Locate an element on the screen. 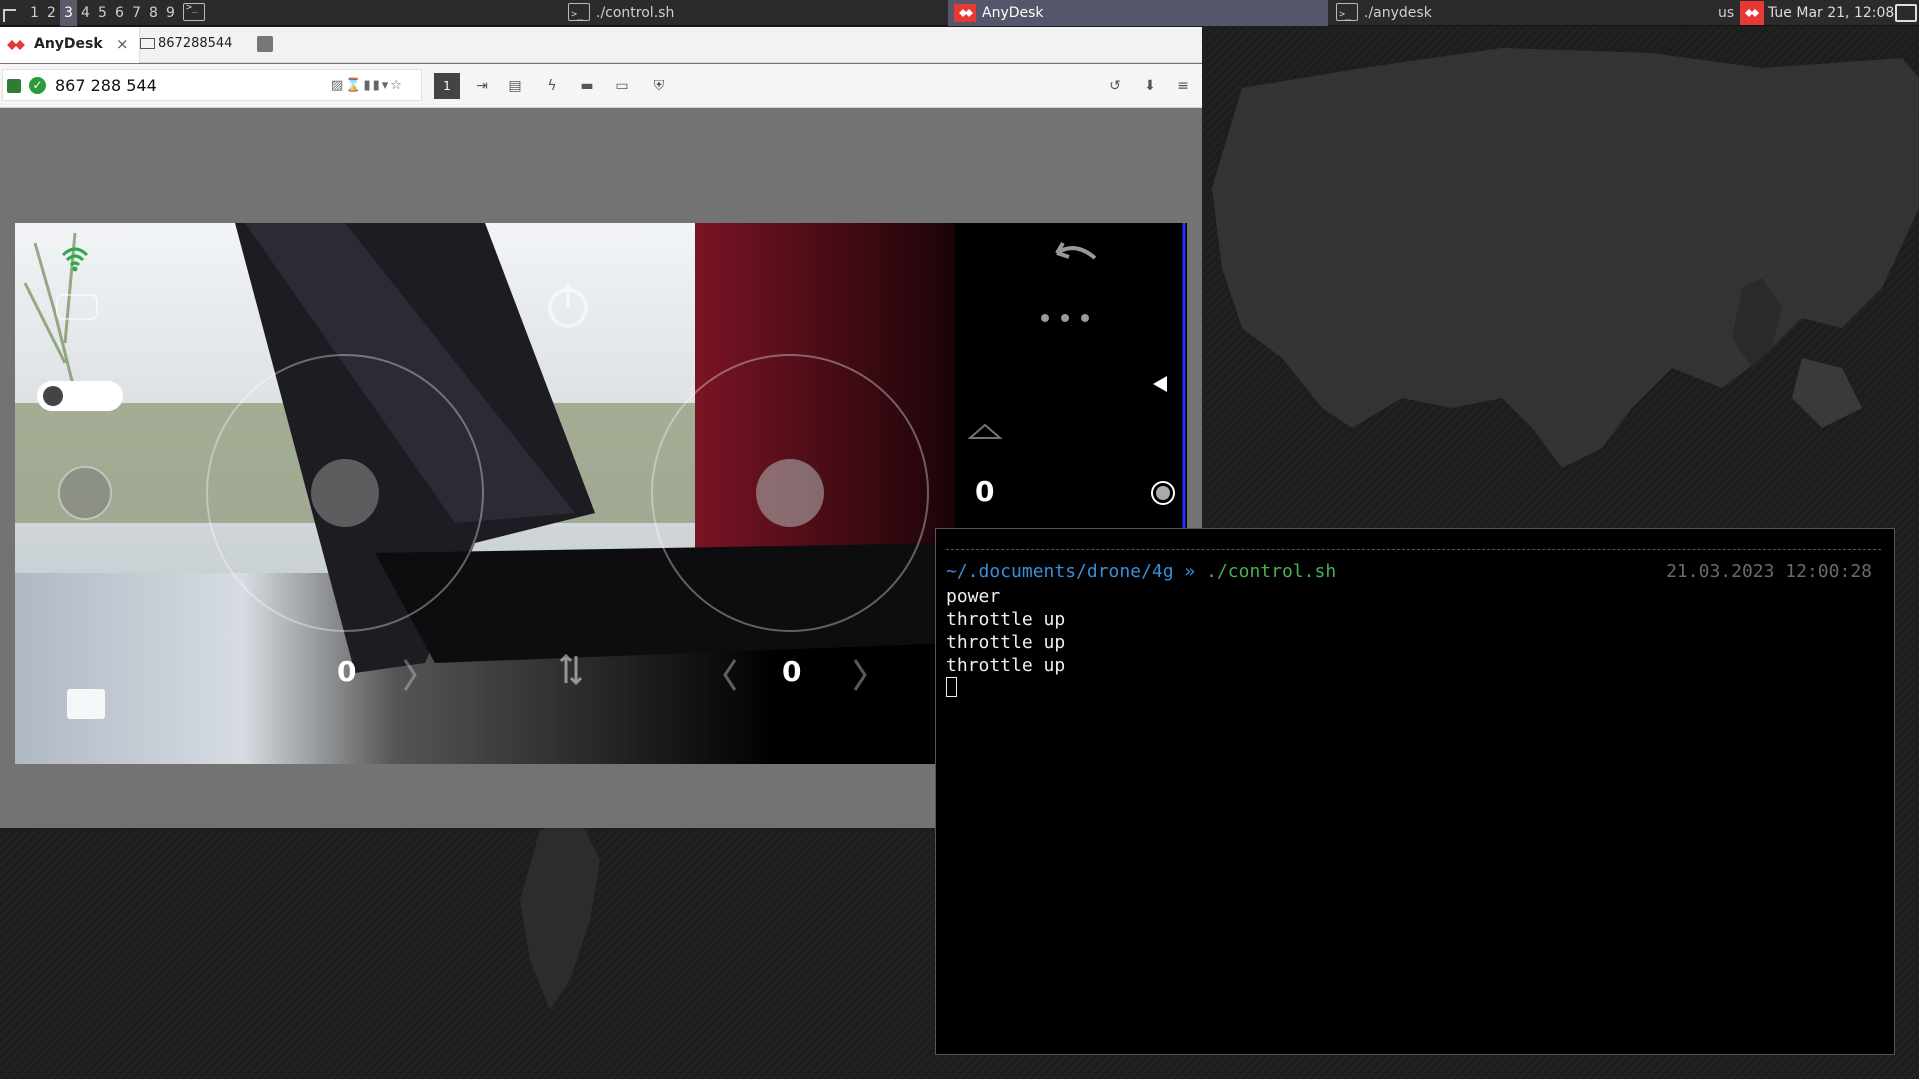  workspace-3: 3 is located at coordinates (68, 13).